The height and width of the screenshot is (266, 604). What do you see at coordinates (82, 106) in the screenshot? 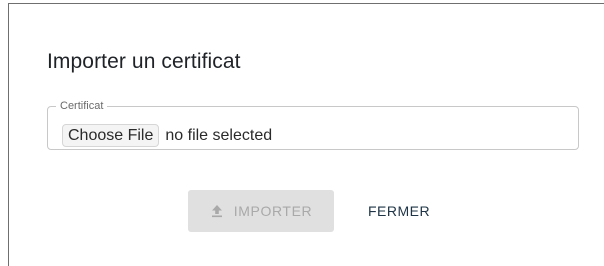
I see `certificate-field-label: Certificat` at bounding box center [82, 106].